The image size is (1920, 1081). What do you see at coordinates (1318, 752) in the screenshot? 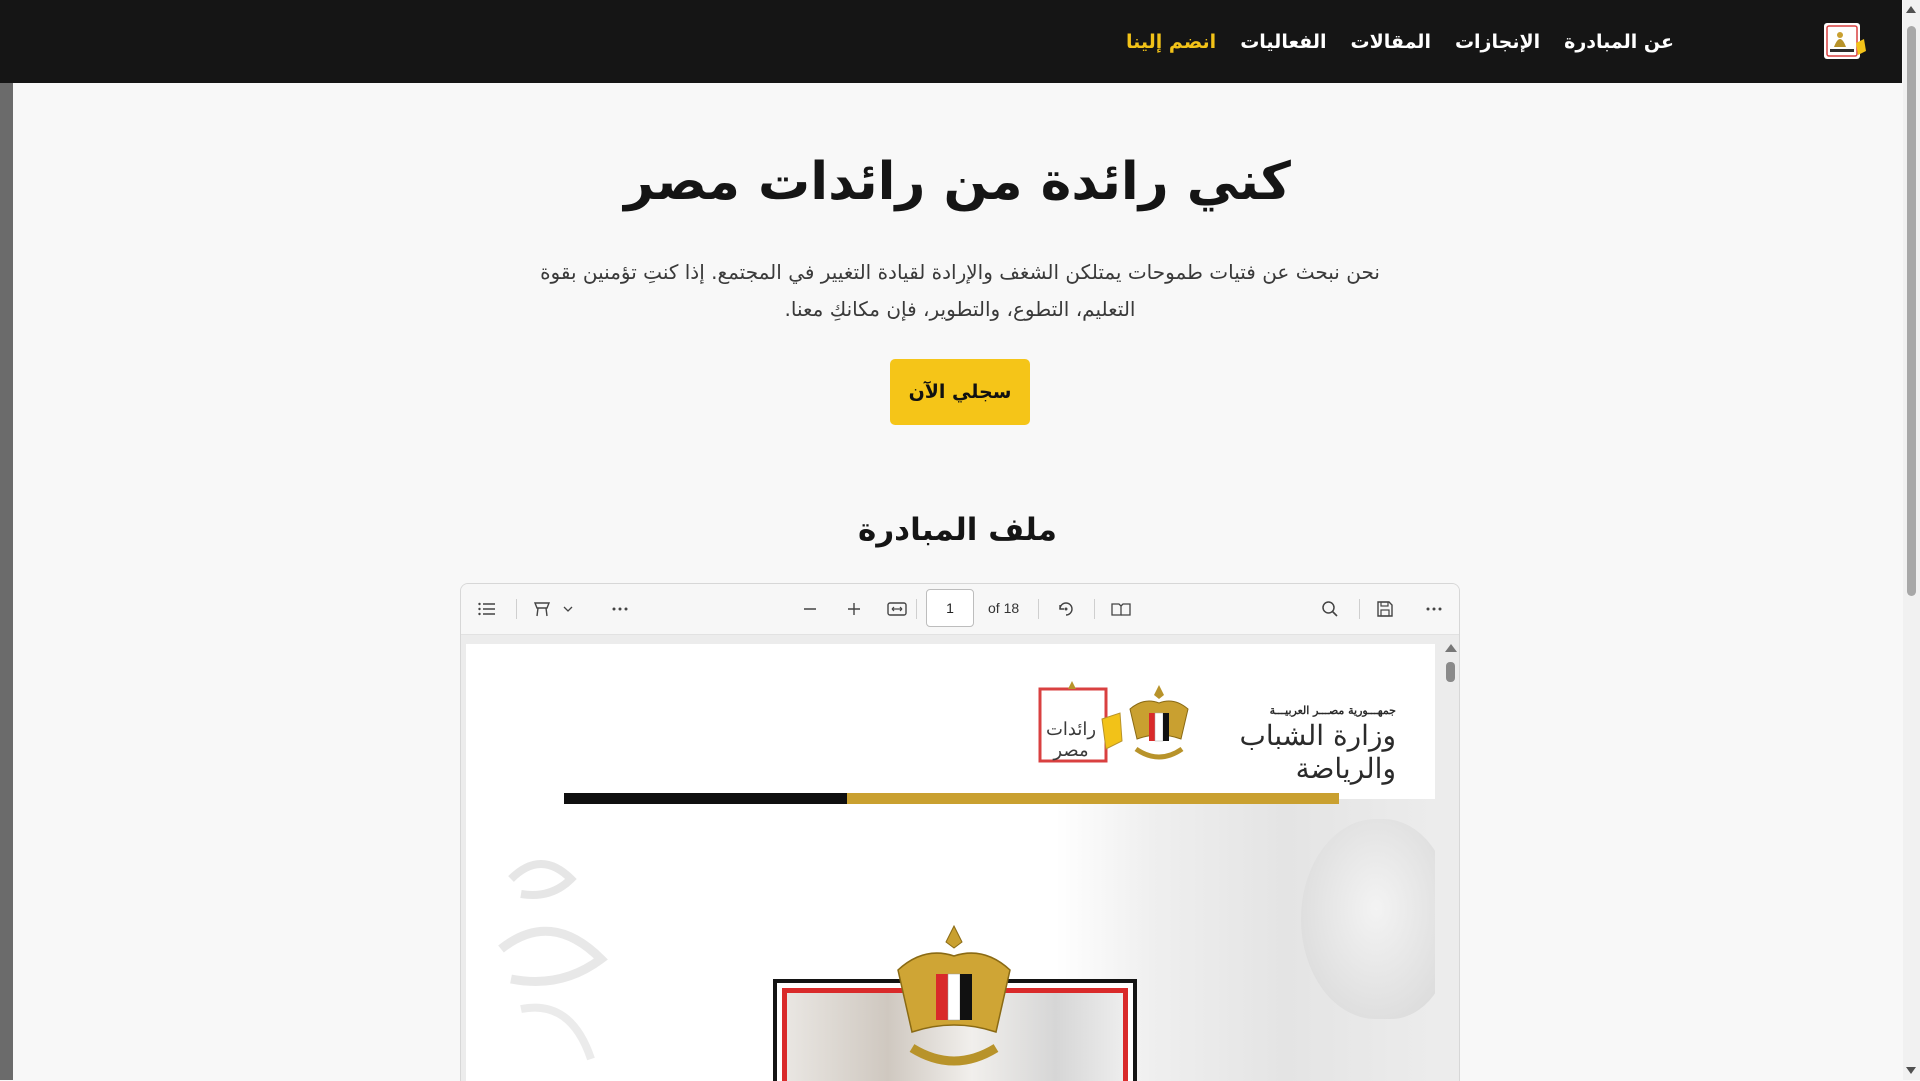
I see `ministry-name-line: وزارة الشباب والرياضة` at bounding box center [1318, 752].